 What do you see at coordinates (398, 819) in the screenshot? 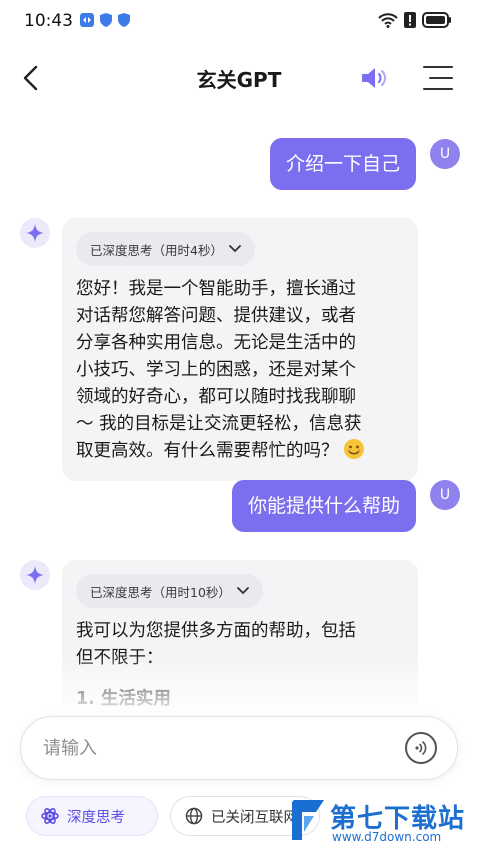
I see `watermark-brand: 第七下载站` at bounding box center [398, 819].